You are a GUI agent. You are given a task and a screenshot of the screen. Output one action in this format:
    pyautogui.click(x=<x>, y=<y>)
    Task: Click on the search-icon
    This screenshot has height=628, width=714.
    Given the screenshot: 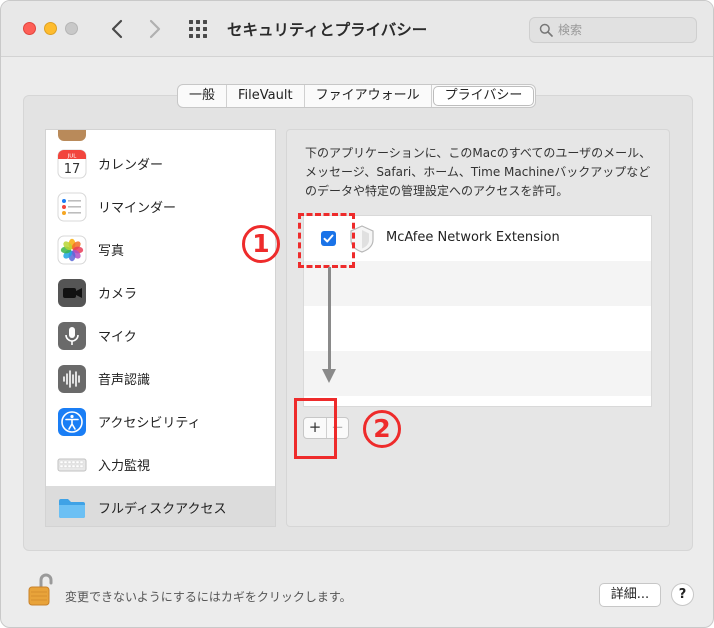 What is the action you would take?
    pyautogui.click(x=546, y=30)
    